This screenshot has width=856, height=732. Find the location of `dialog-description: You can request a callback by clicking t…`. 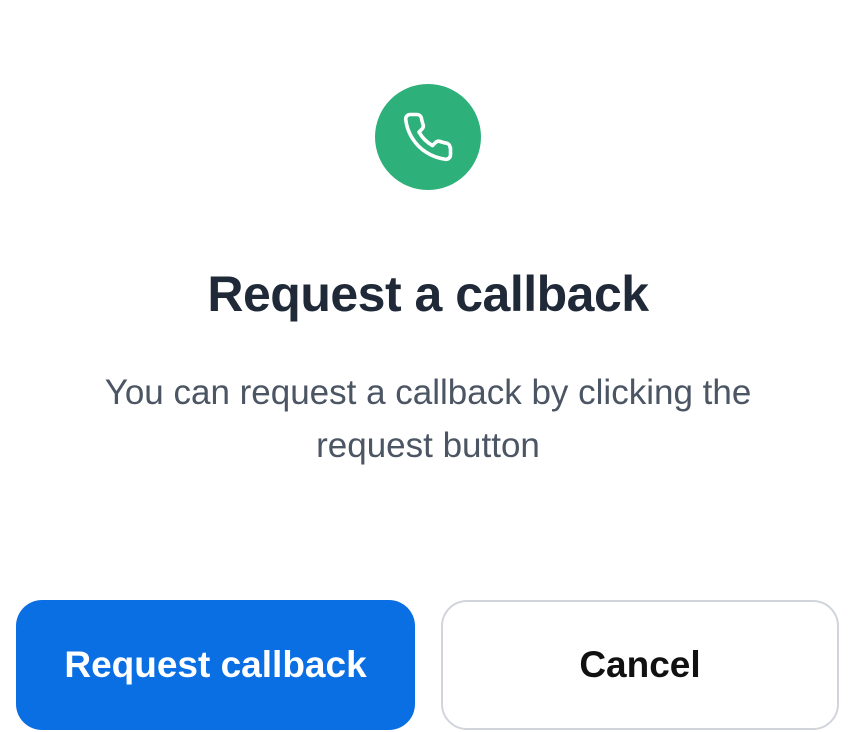

dialog-description: You can request a callback by clicking t… is located at coordinates (428, 419).